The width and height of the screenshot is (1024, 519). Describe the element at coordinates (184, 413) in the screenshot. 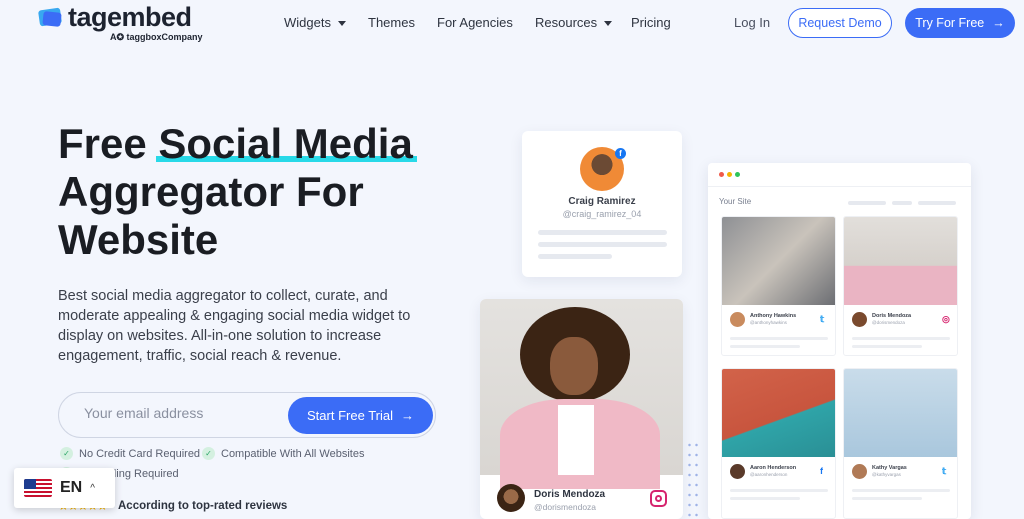

I see `email-input` at that location.